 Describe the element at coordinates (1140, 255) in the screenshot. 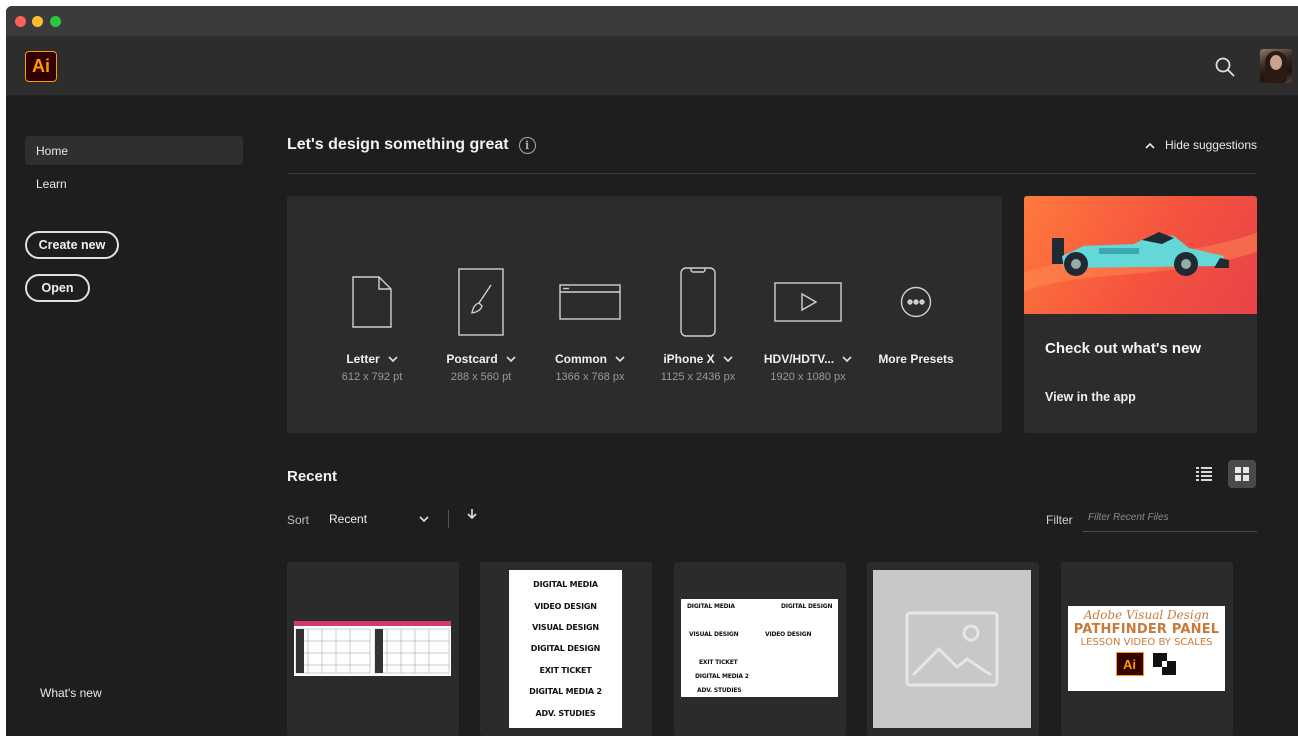

I see `race-car-illustration` at that location.